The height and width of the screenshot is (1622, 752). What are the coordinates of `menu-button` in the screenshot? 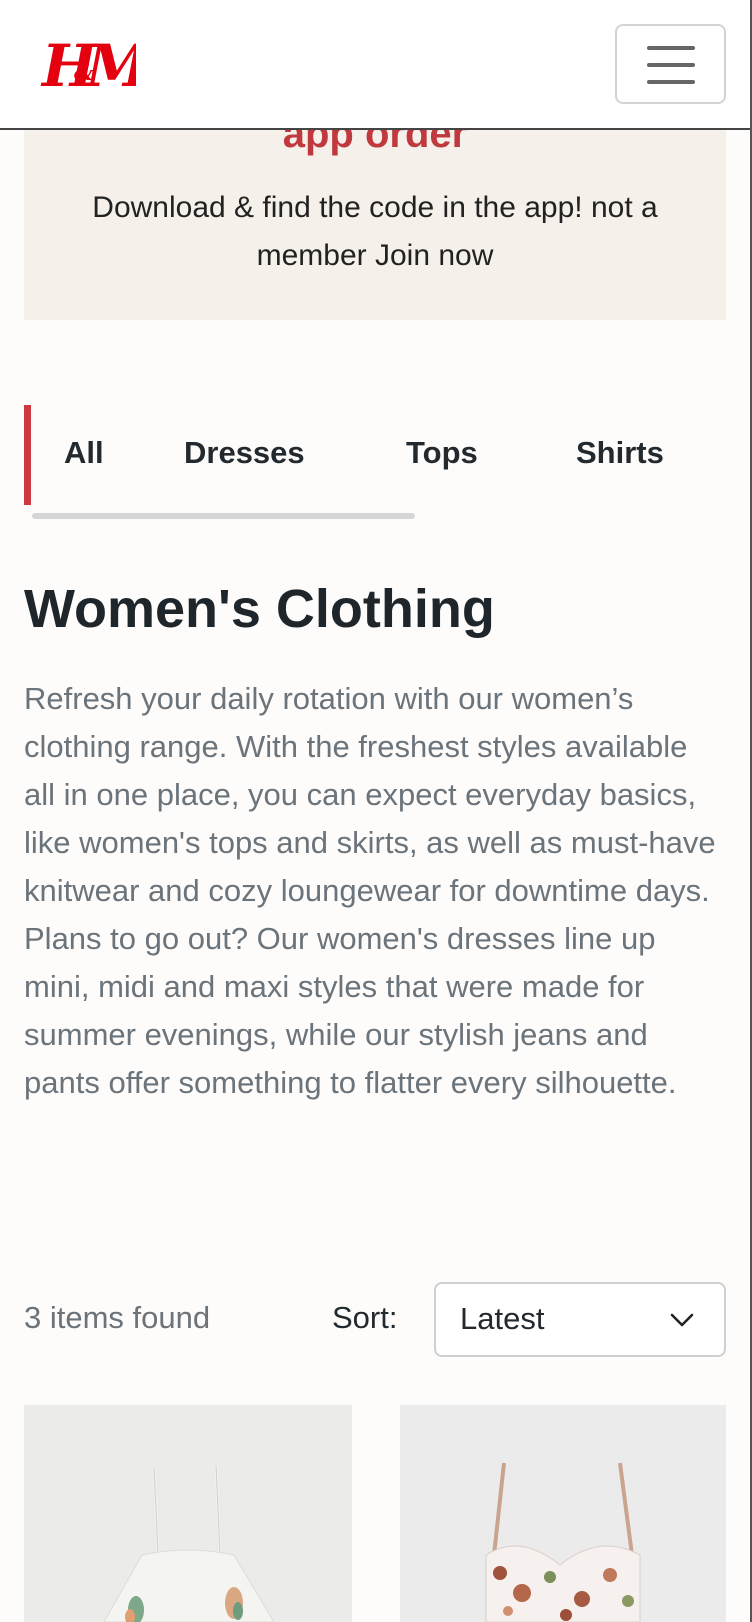 It's located at (670, 64).